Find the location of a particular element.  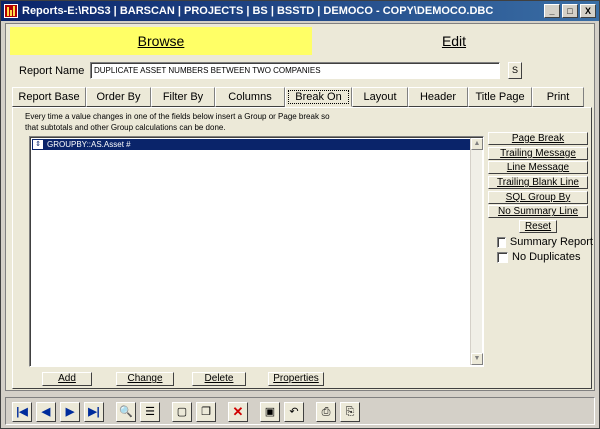

print-preview-icon: ⎘ is located at coordinates (350, 412).